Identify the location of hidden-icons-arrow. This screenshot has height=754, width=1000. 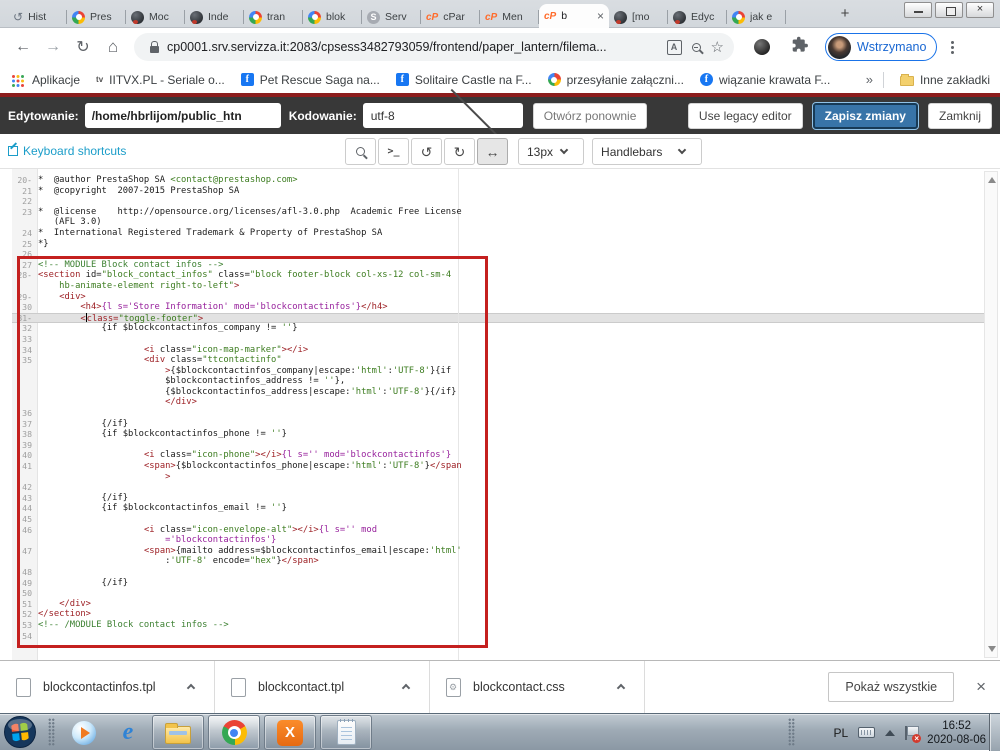
(890, 732).